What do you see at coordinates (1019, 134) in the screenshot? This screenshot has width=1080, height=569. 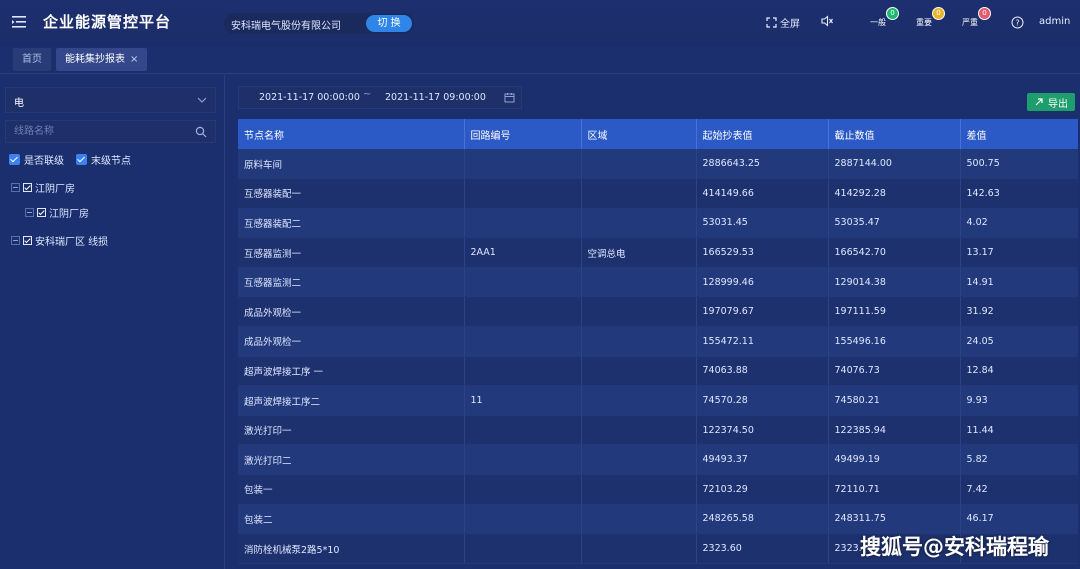 I see `column-header: 差值` at bounding box center [1019, 134].